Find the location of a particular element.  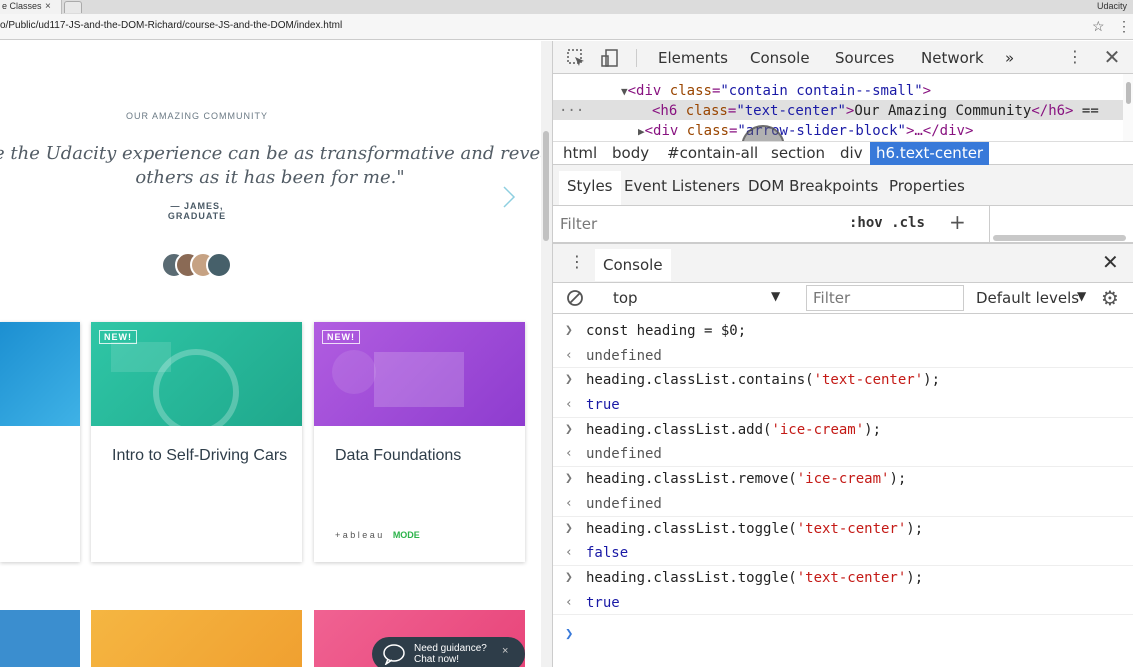

new-tab-button is located at coordinates (73, 7).